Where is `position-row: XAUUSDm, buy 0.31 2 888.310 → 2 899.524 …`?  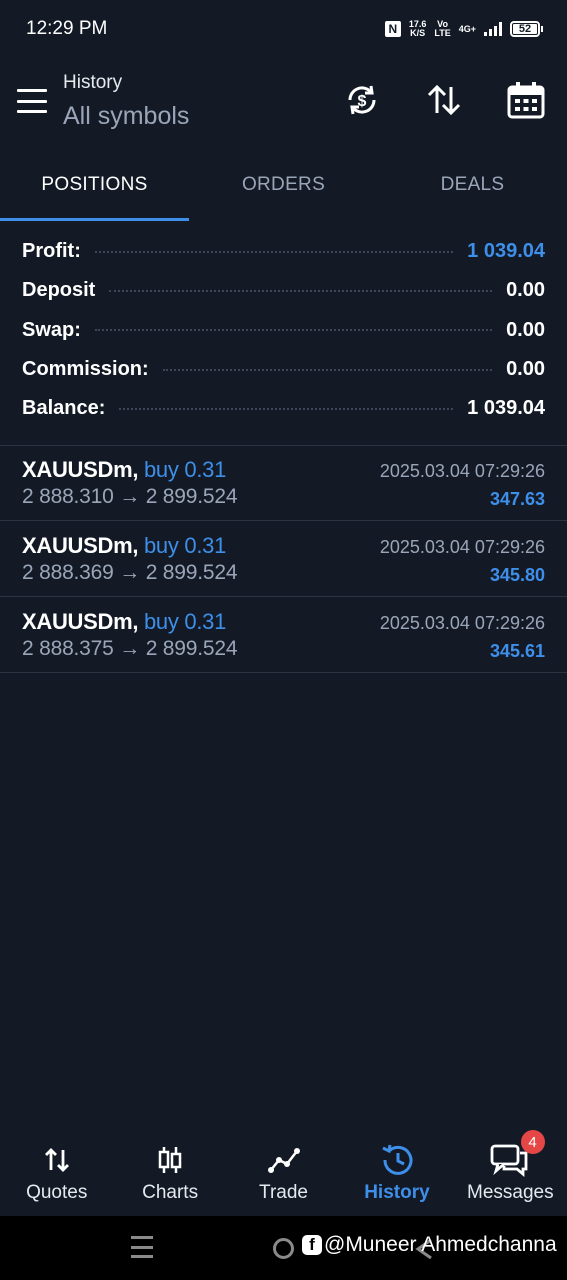 position-row: XAUUSDm, buy 0.31 2 888.310 → 2 899.524 … is located at coordinates (283, 483).